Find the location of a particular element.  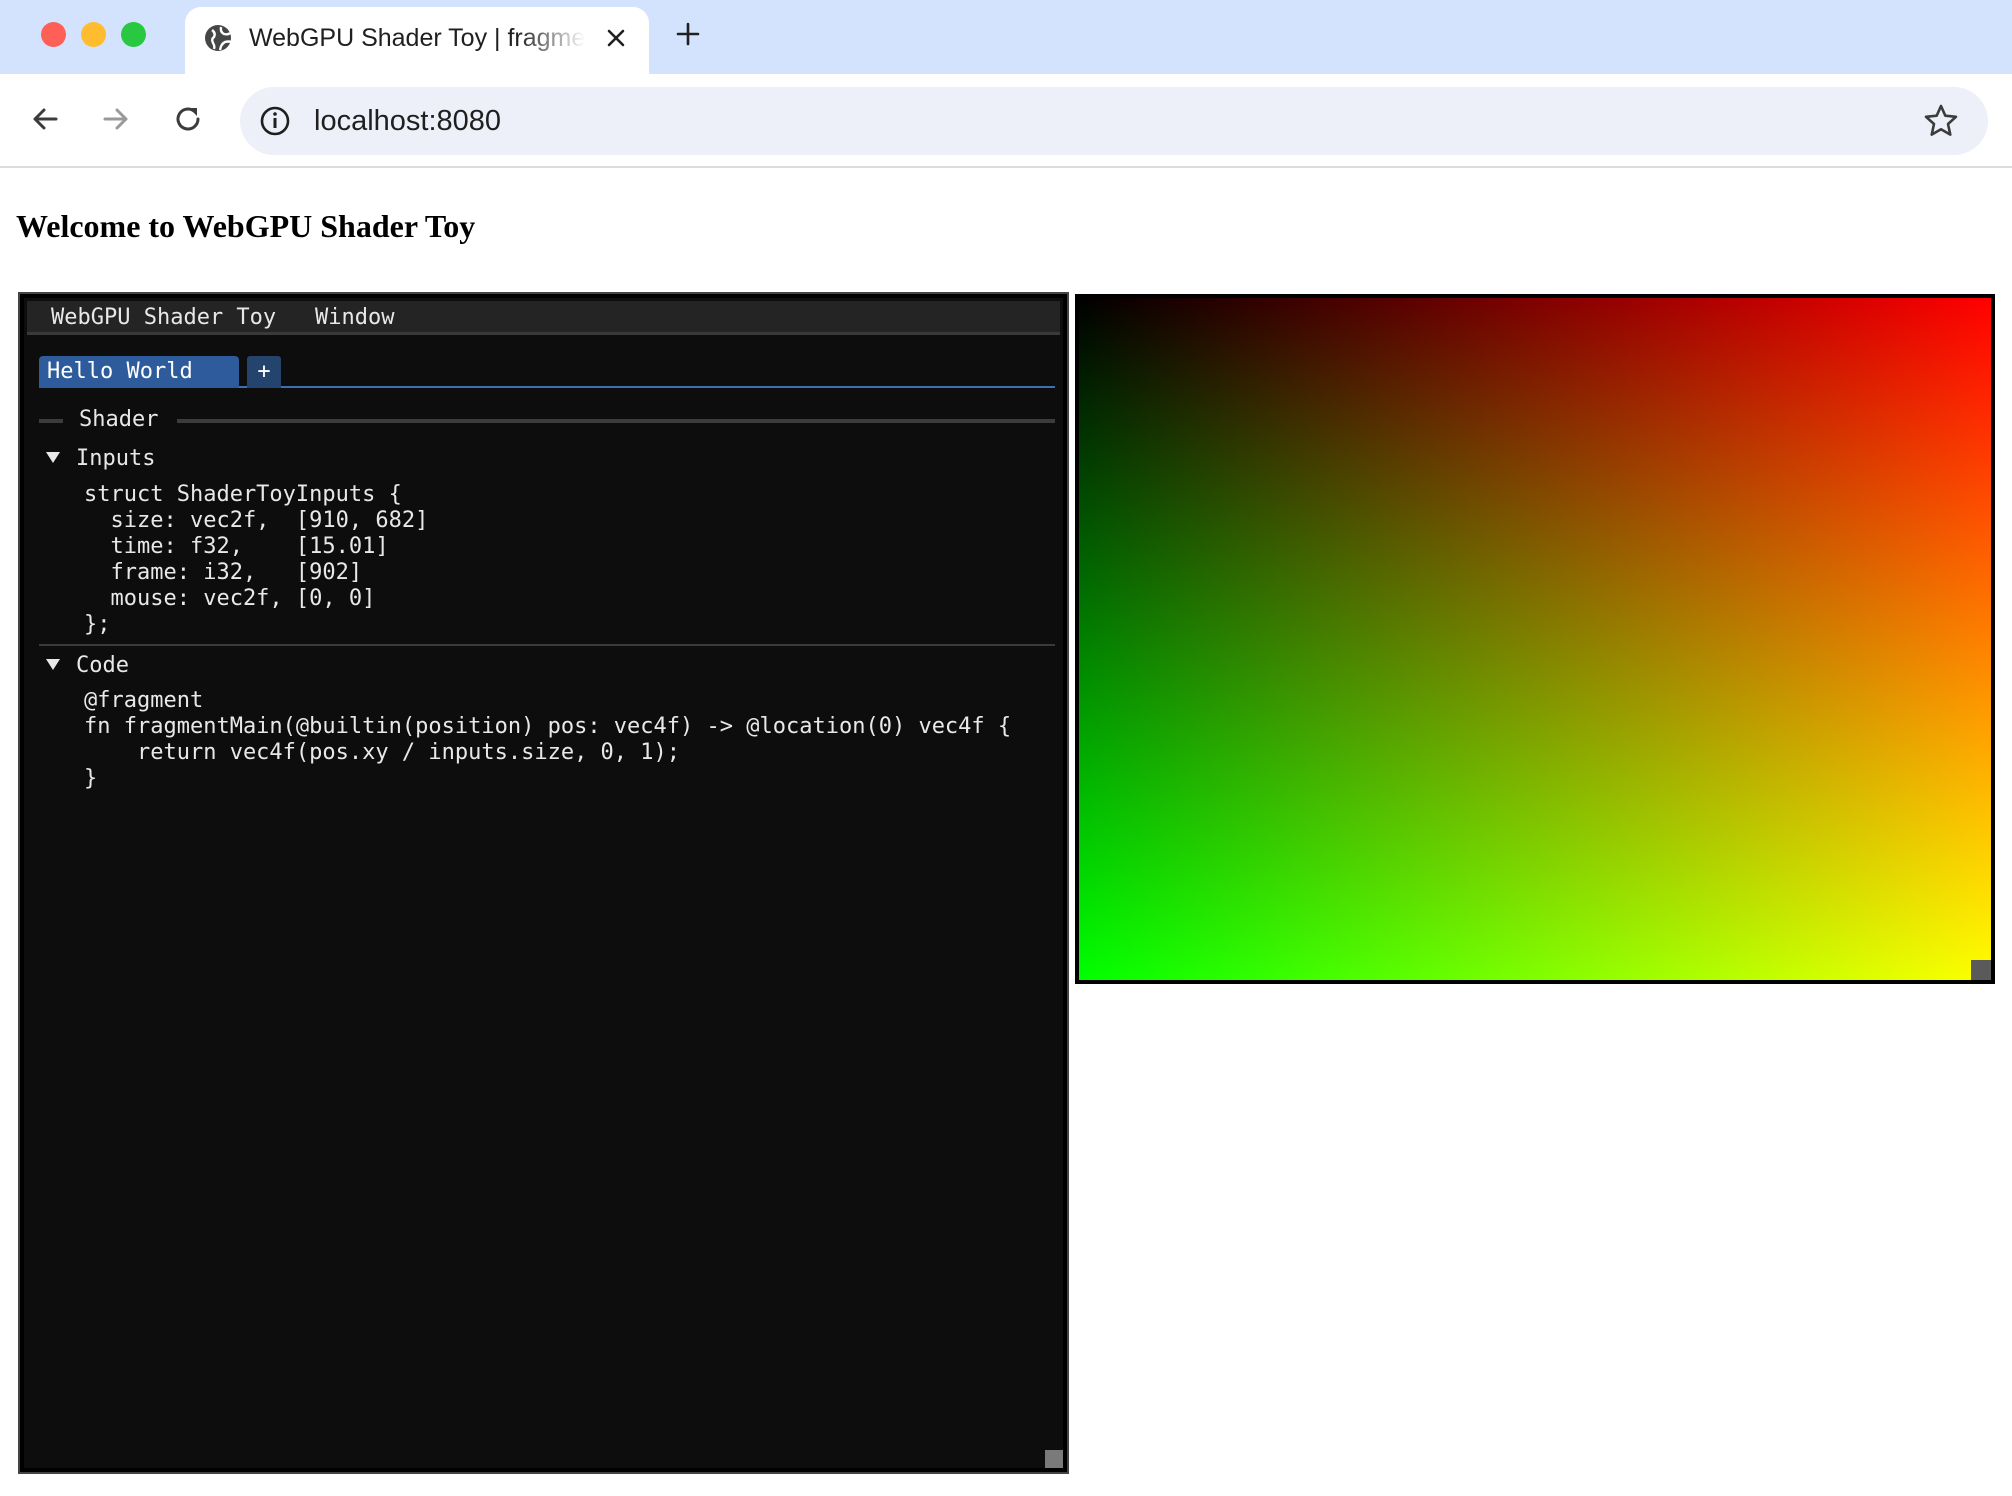

inputs-label: Inputs is located at coordinates (116, 458).